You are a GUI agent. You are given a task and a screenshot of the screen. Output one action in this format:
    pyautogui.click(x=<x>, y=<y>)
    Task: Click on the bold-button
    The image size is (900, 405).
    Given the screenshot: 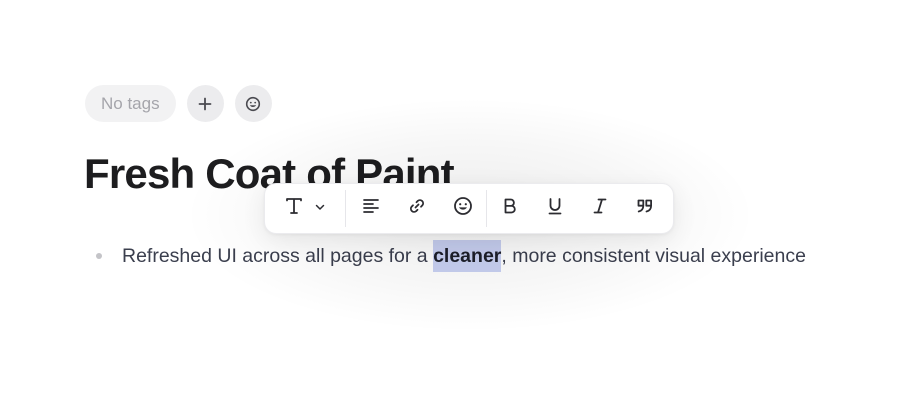 What is the action you would take?
    pyautogui.click(x=510, y=209)
    